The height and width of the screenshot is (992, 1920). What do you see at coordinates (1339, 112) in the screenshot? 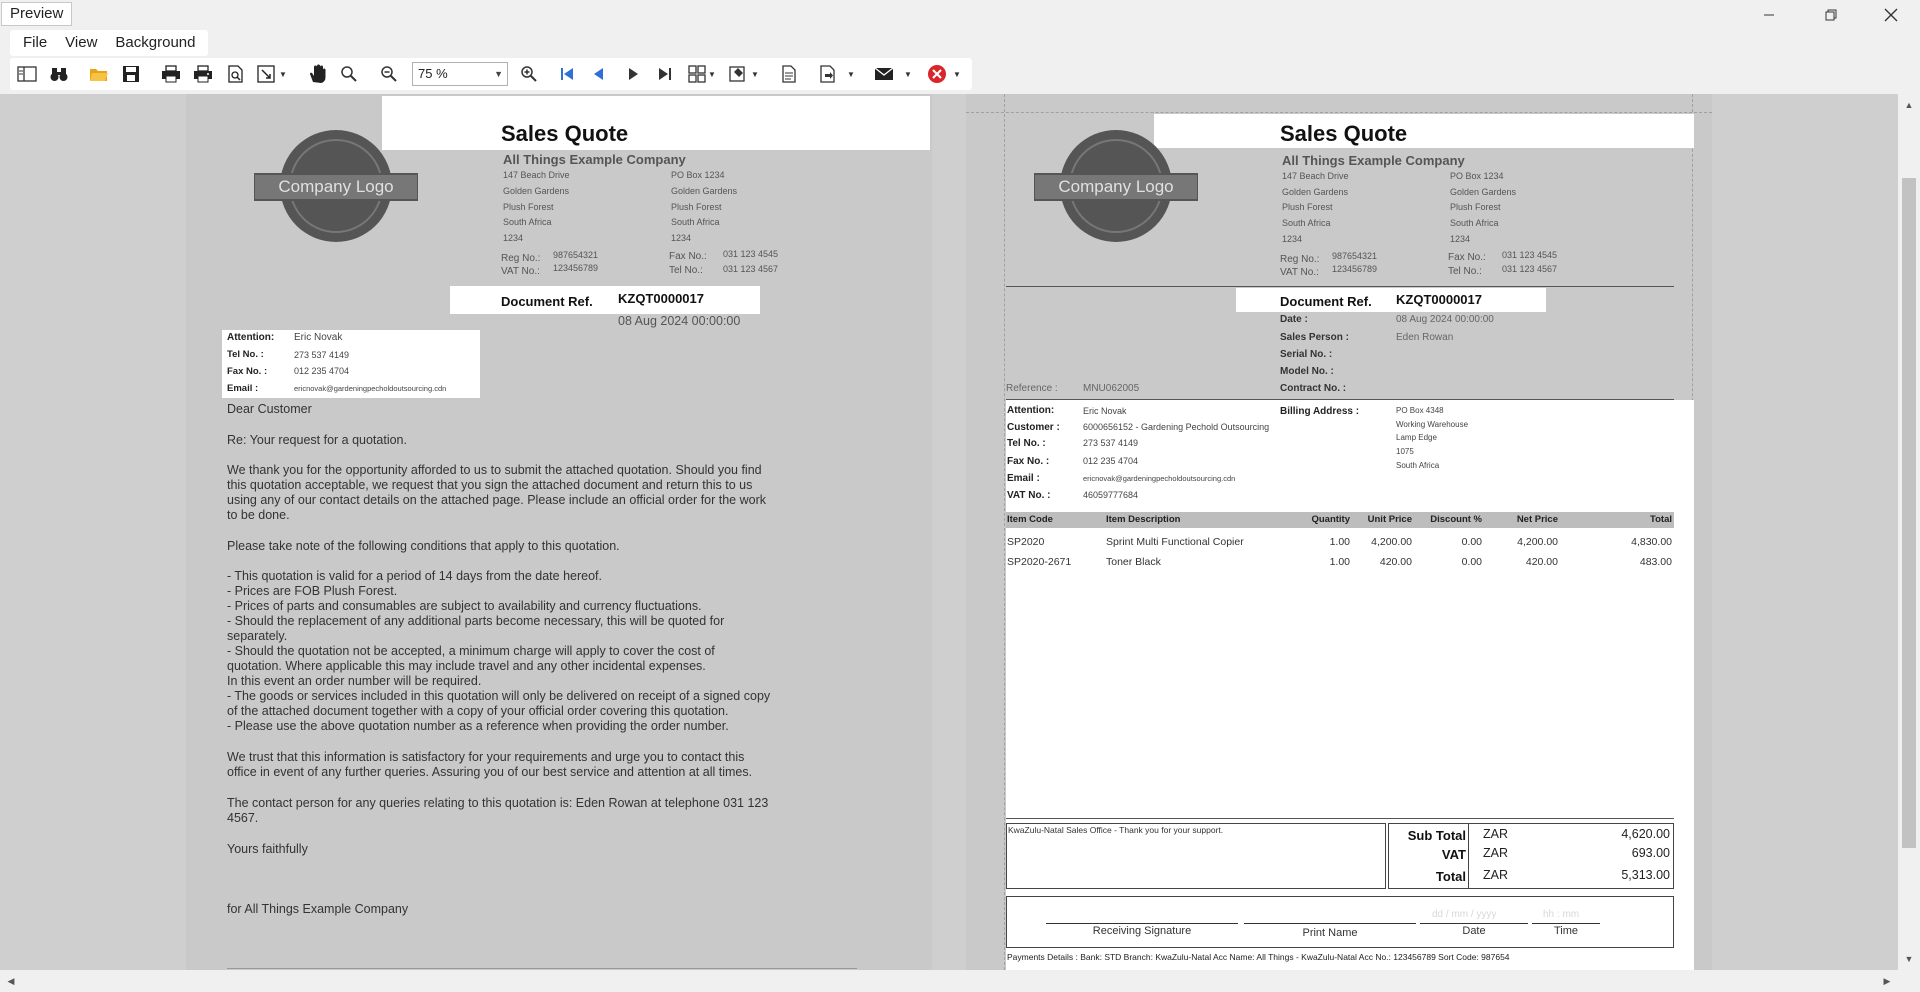
I see `margin-guide` at bounding box center [1339, 112].